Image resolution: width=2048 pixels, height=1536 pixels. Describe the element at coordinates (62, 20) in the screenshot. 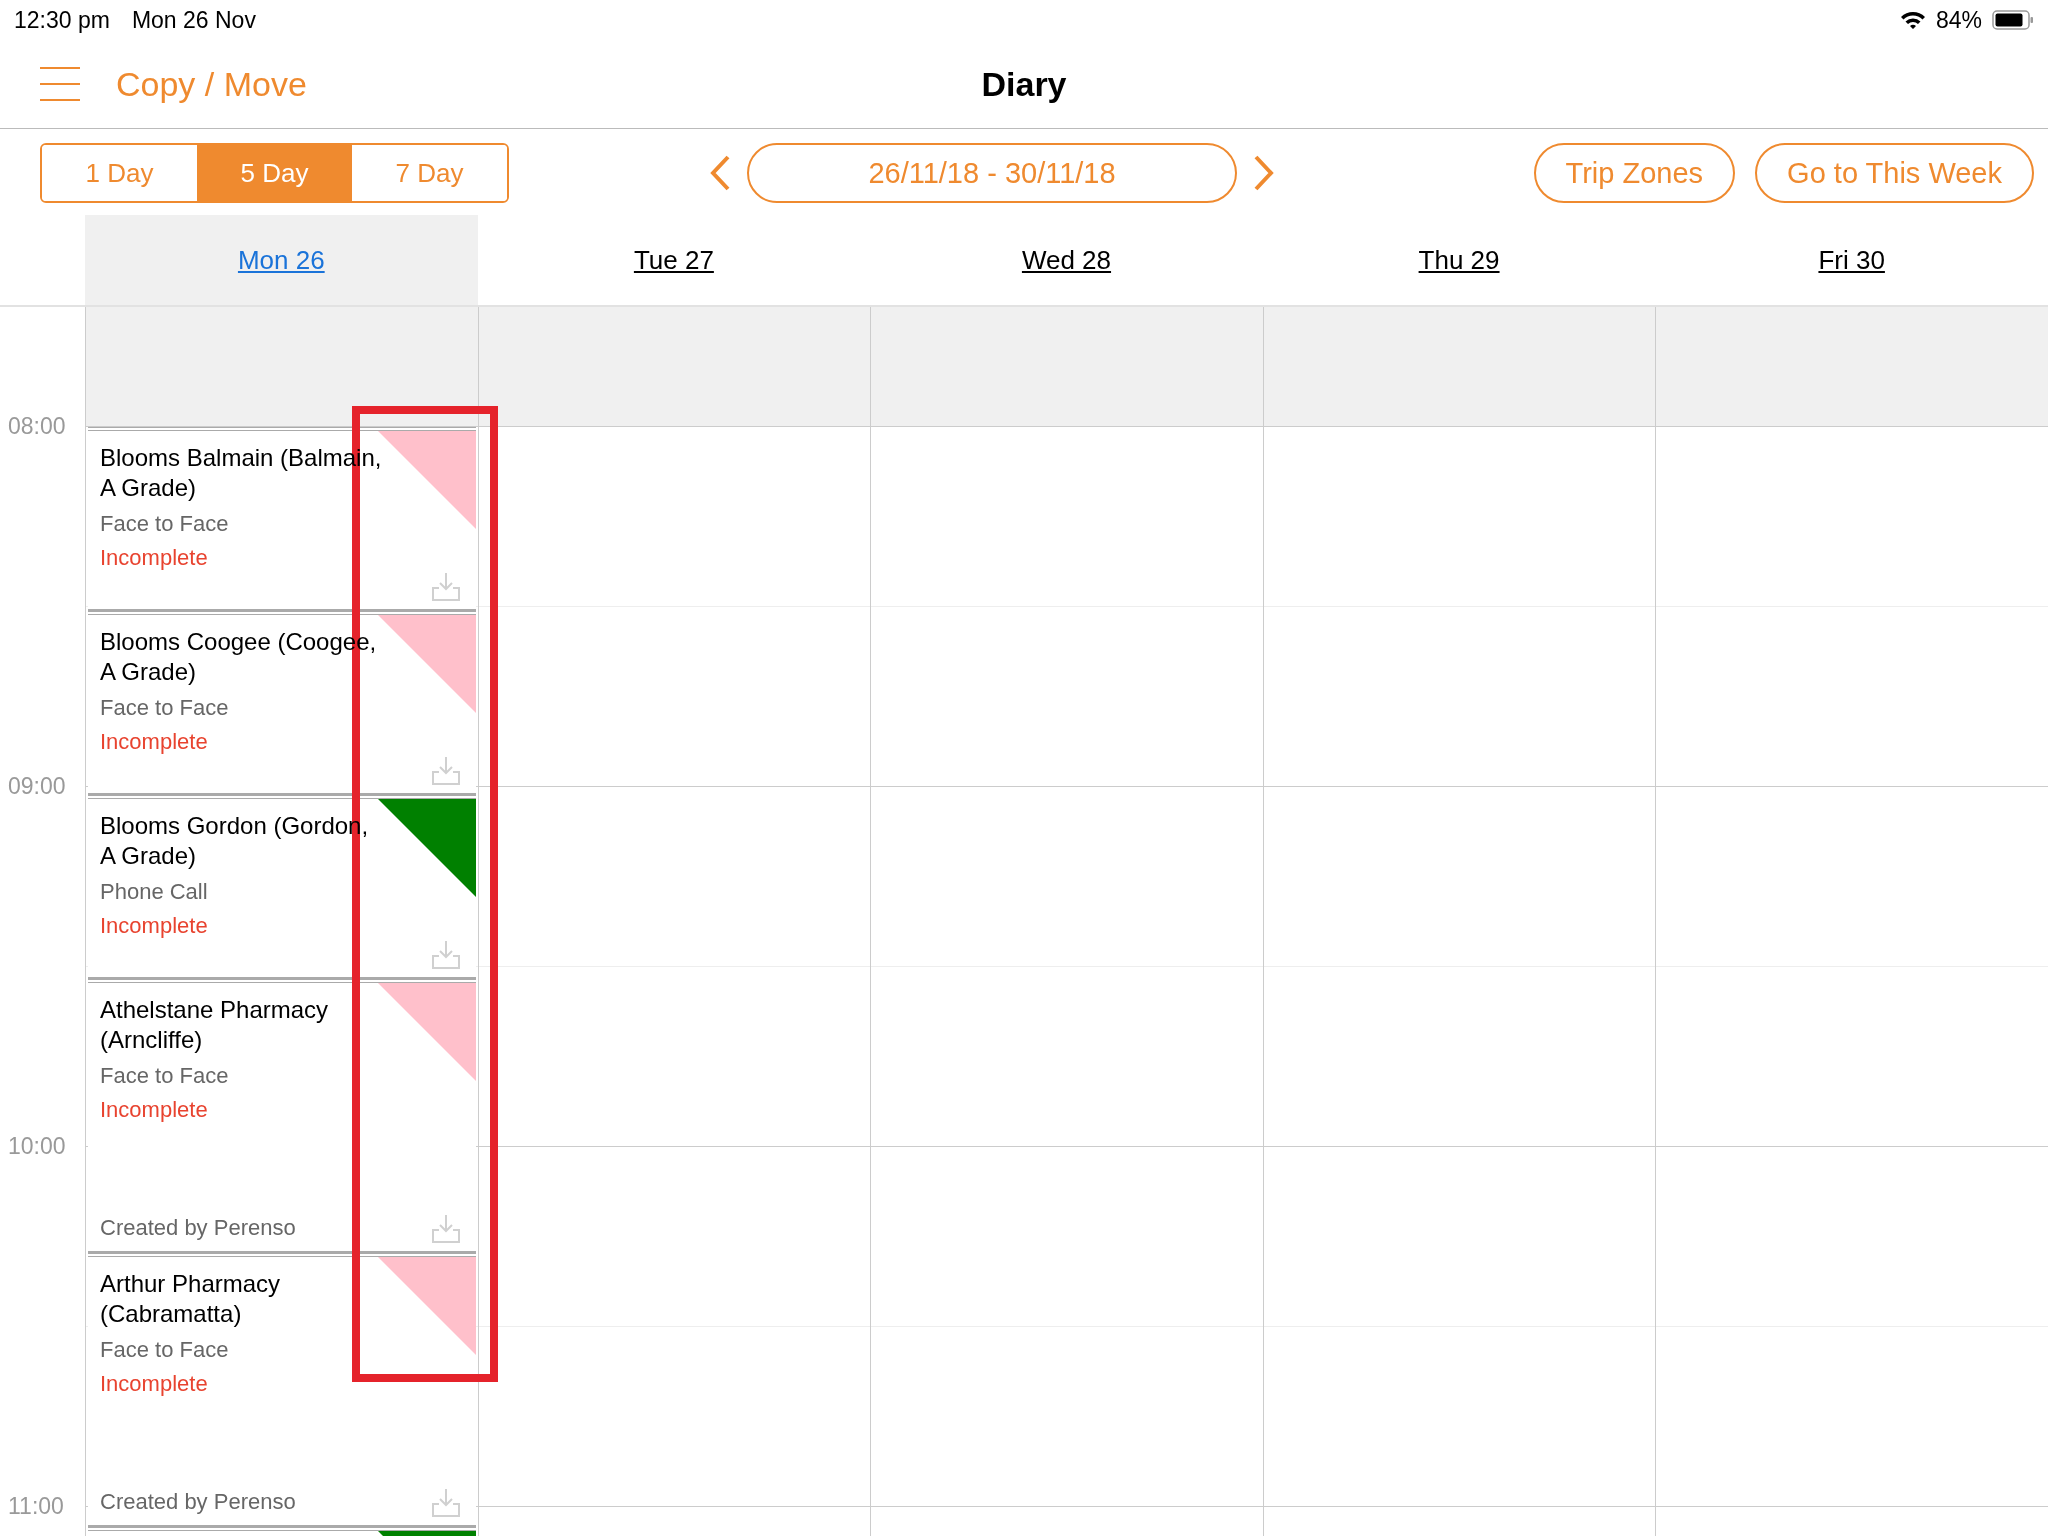

I see `status-time: 12:30 pm` at that location.